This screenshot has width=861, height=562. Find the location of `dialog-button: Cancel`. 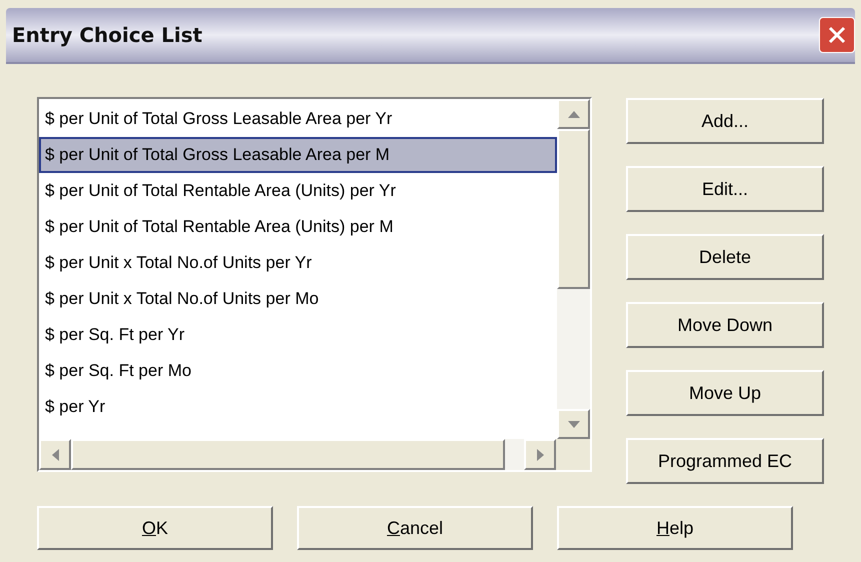

dialog-button: Cancel is located at coordinates (415, 528).